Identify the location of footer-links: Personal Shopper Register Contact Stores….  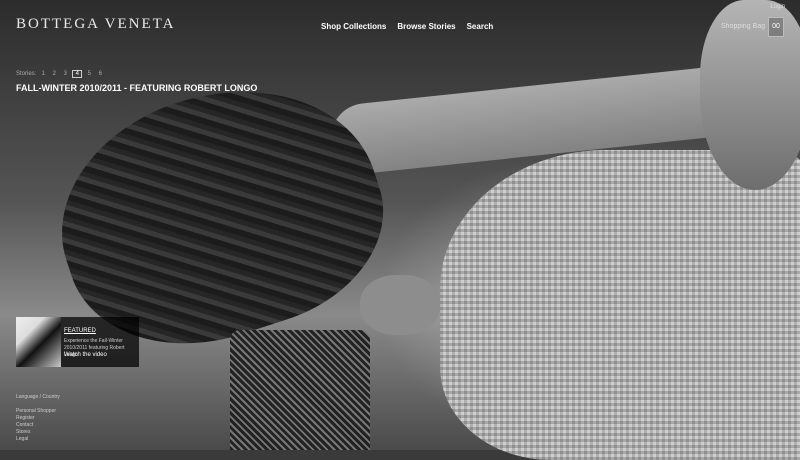
(38, 425).